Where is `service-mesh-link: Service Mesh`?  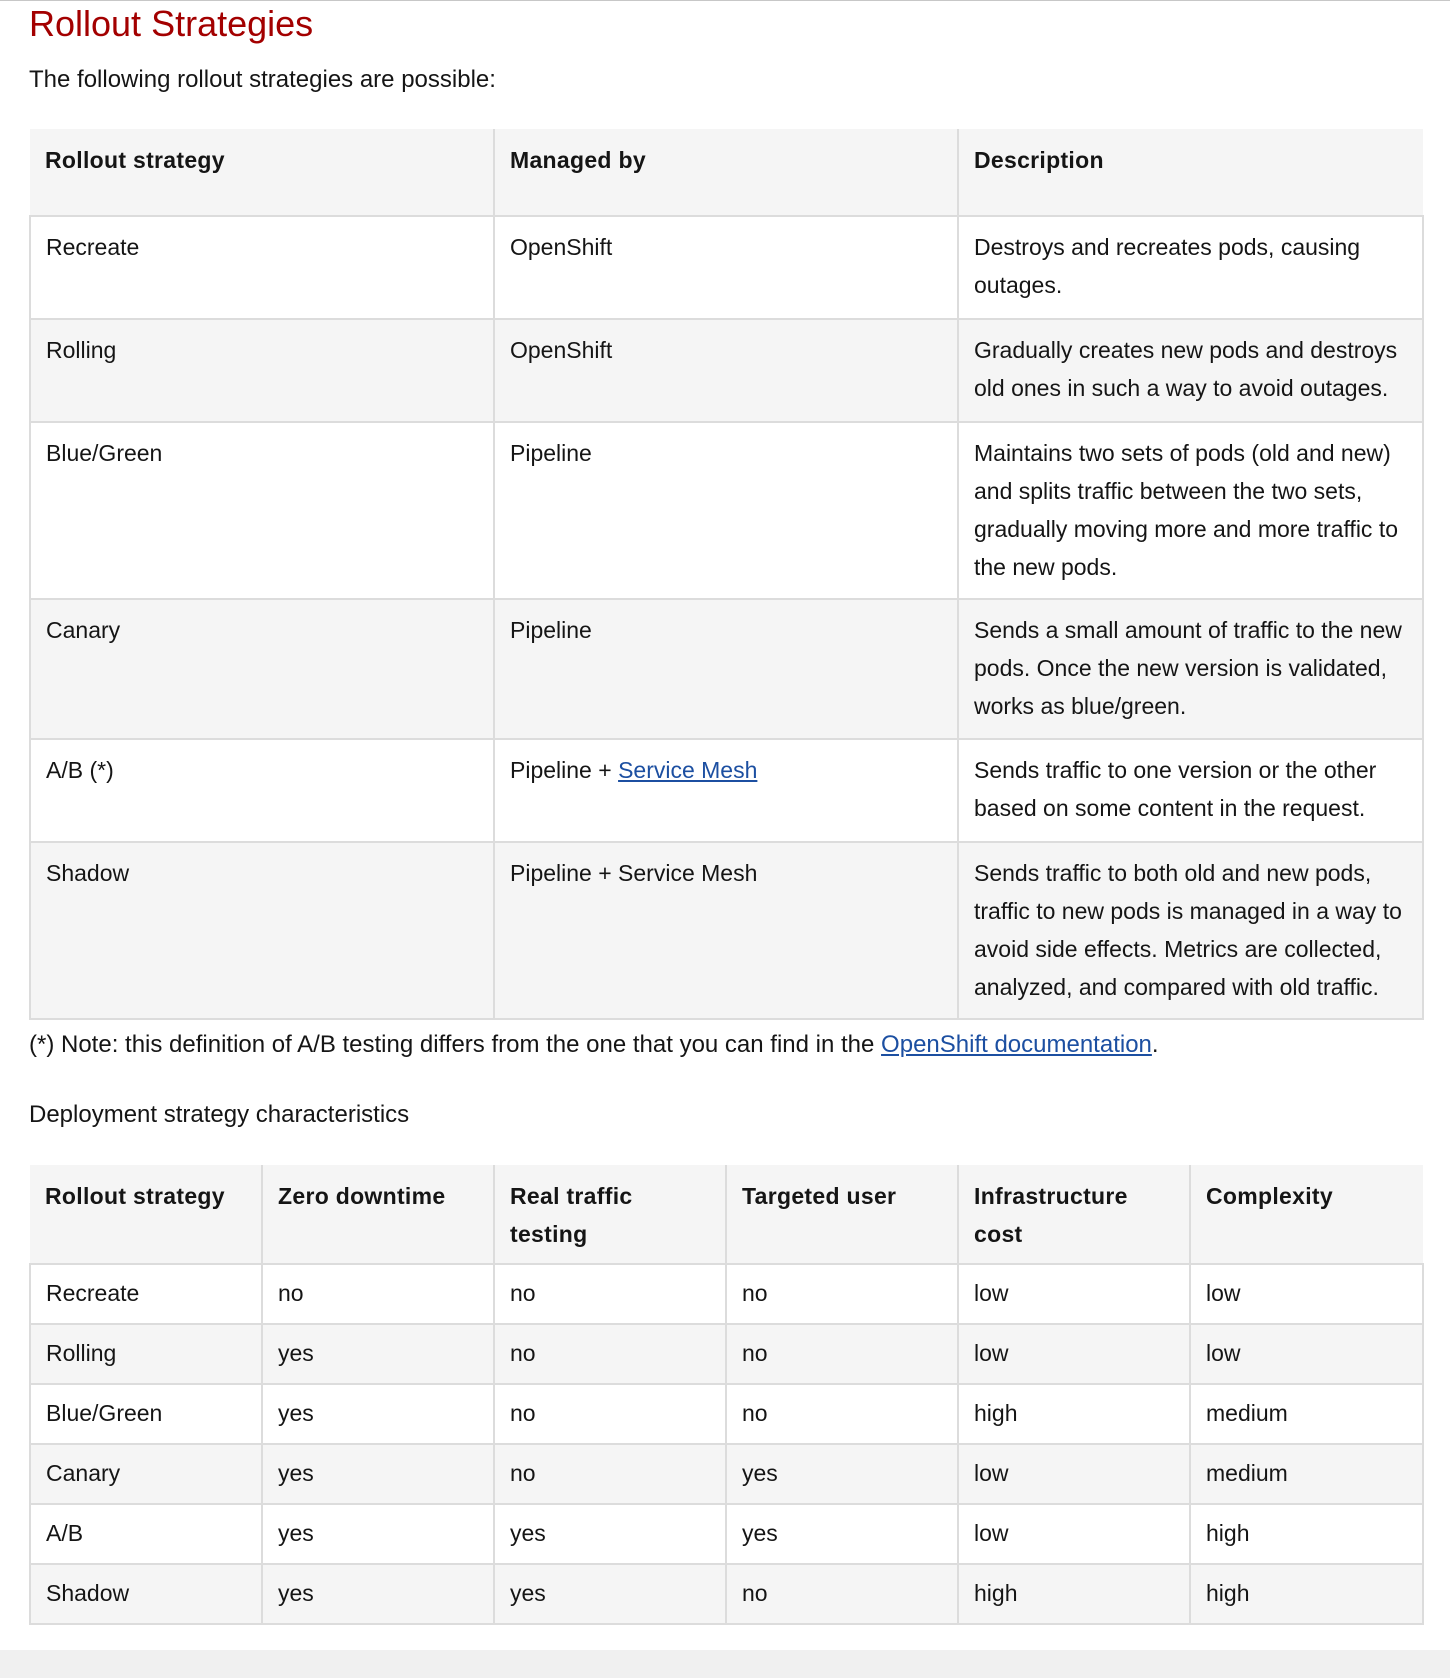
service-mesh-link: Service Mesh is located at coordinates (687, 770).